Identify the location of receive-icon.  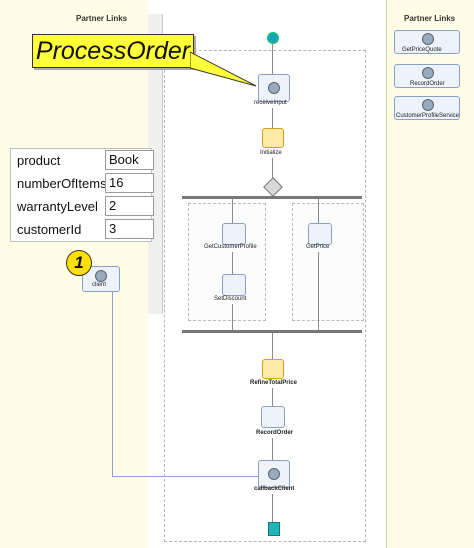
(274, 88).